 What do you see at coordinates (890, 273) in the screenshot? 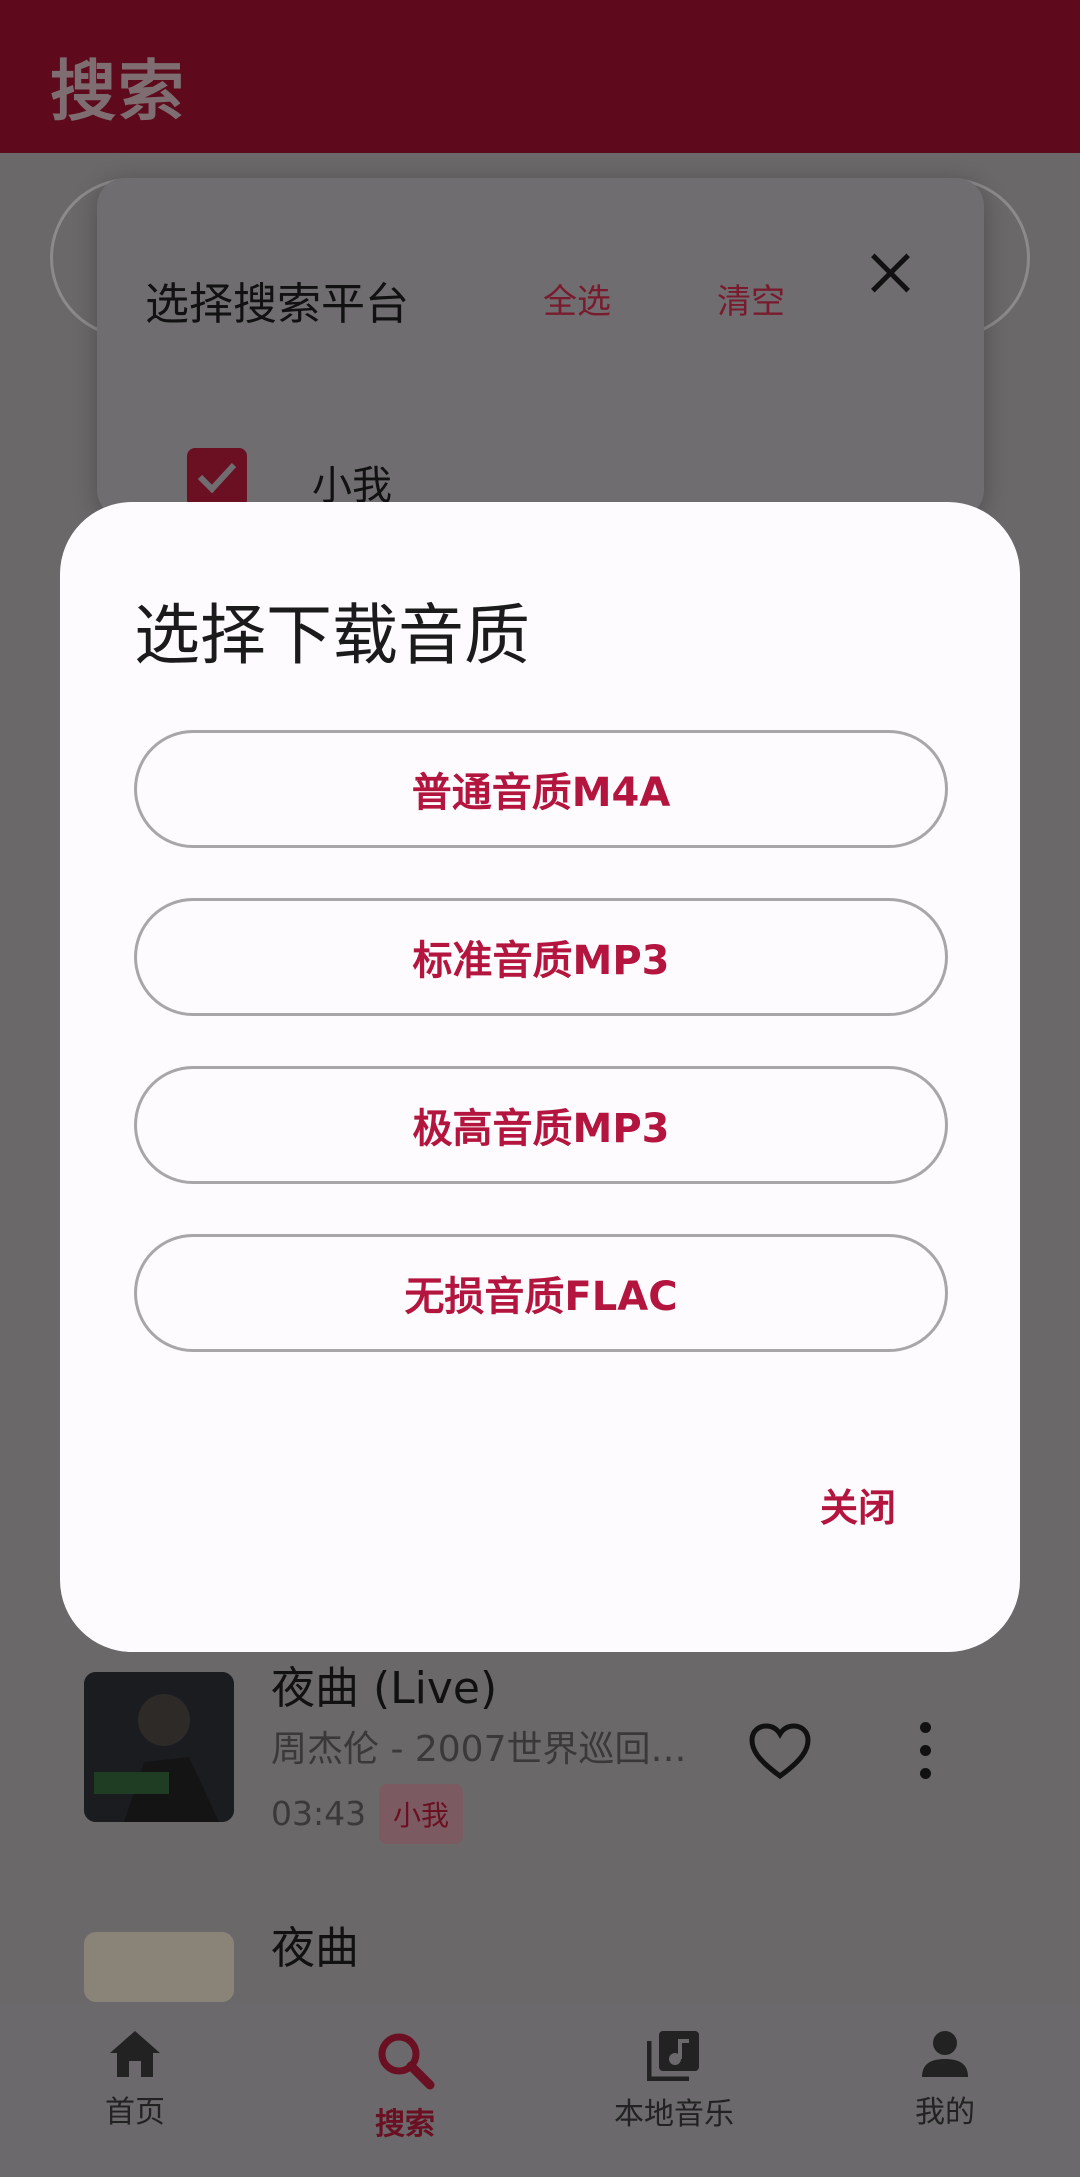
I see `close-icon` at bounding box center [890, 273].